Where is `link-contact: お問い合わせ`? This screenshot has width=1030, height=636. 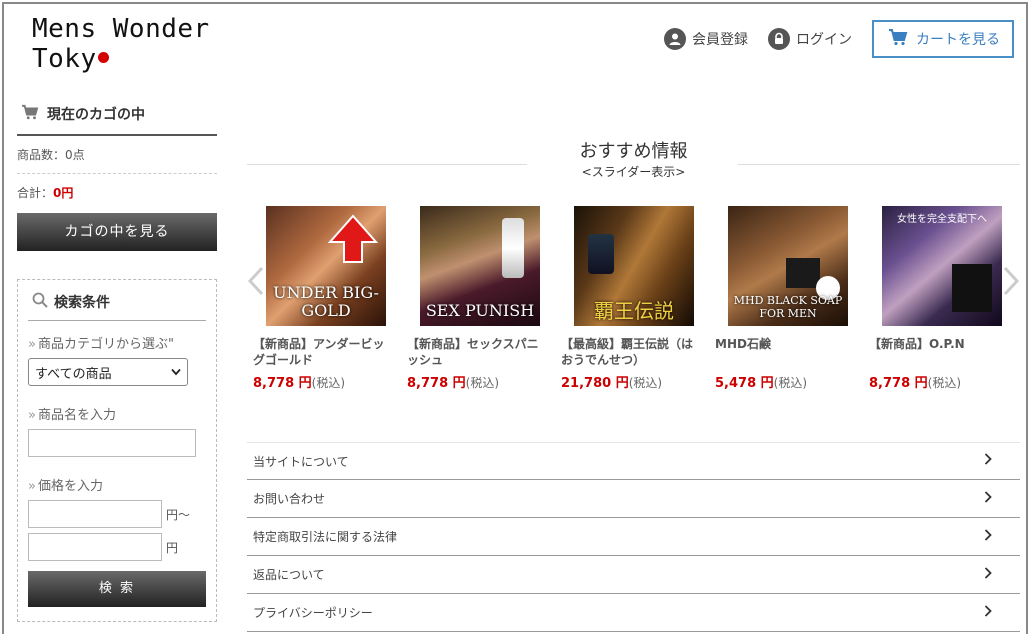 link-contact: お問い合わせ is located at coordinates (633, 499).